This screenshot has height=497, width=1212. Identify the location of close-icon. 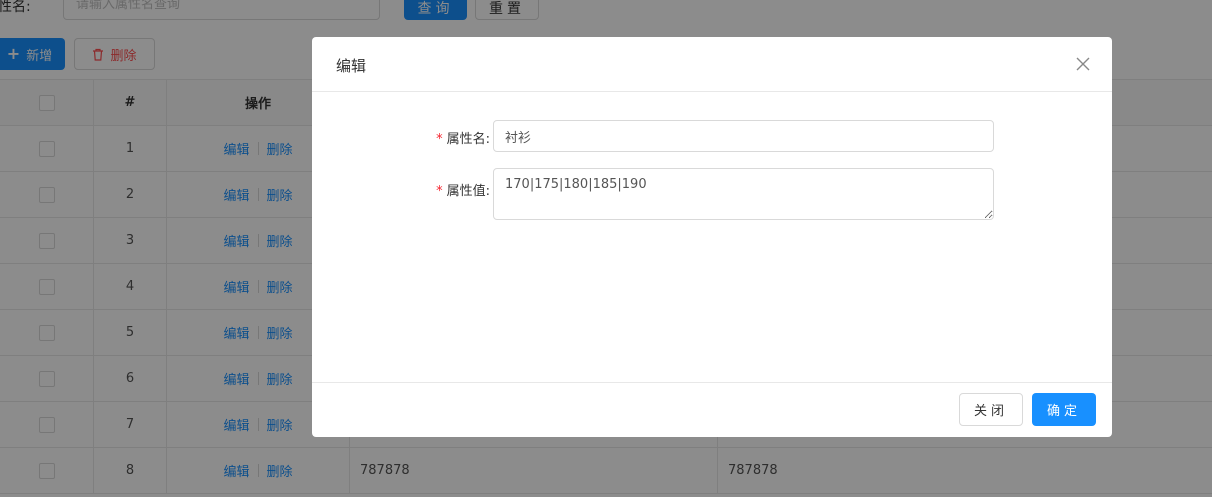
(1083, 64).